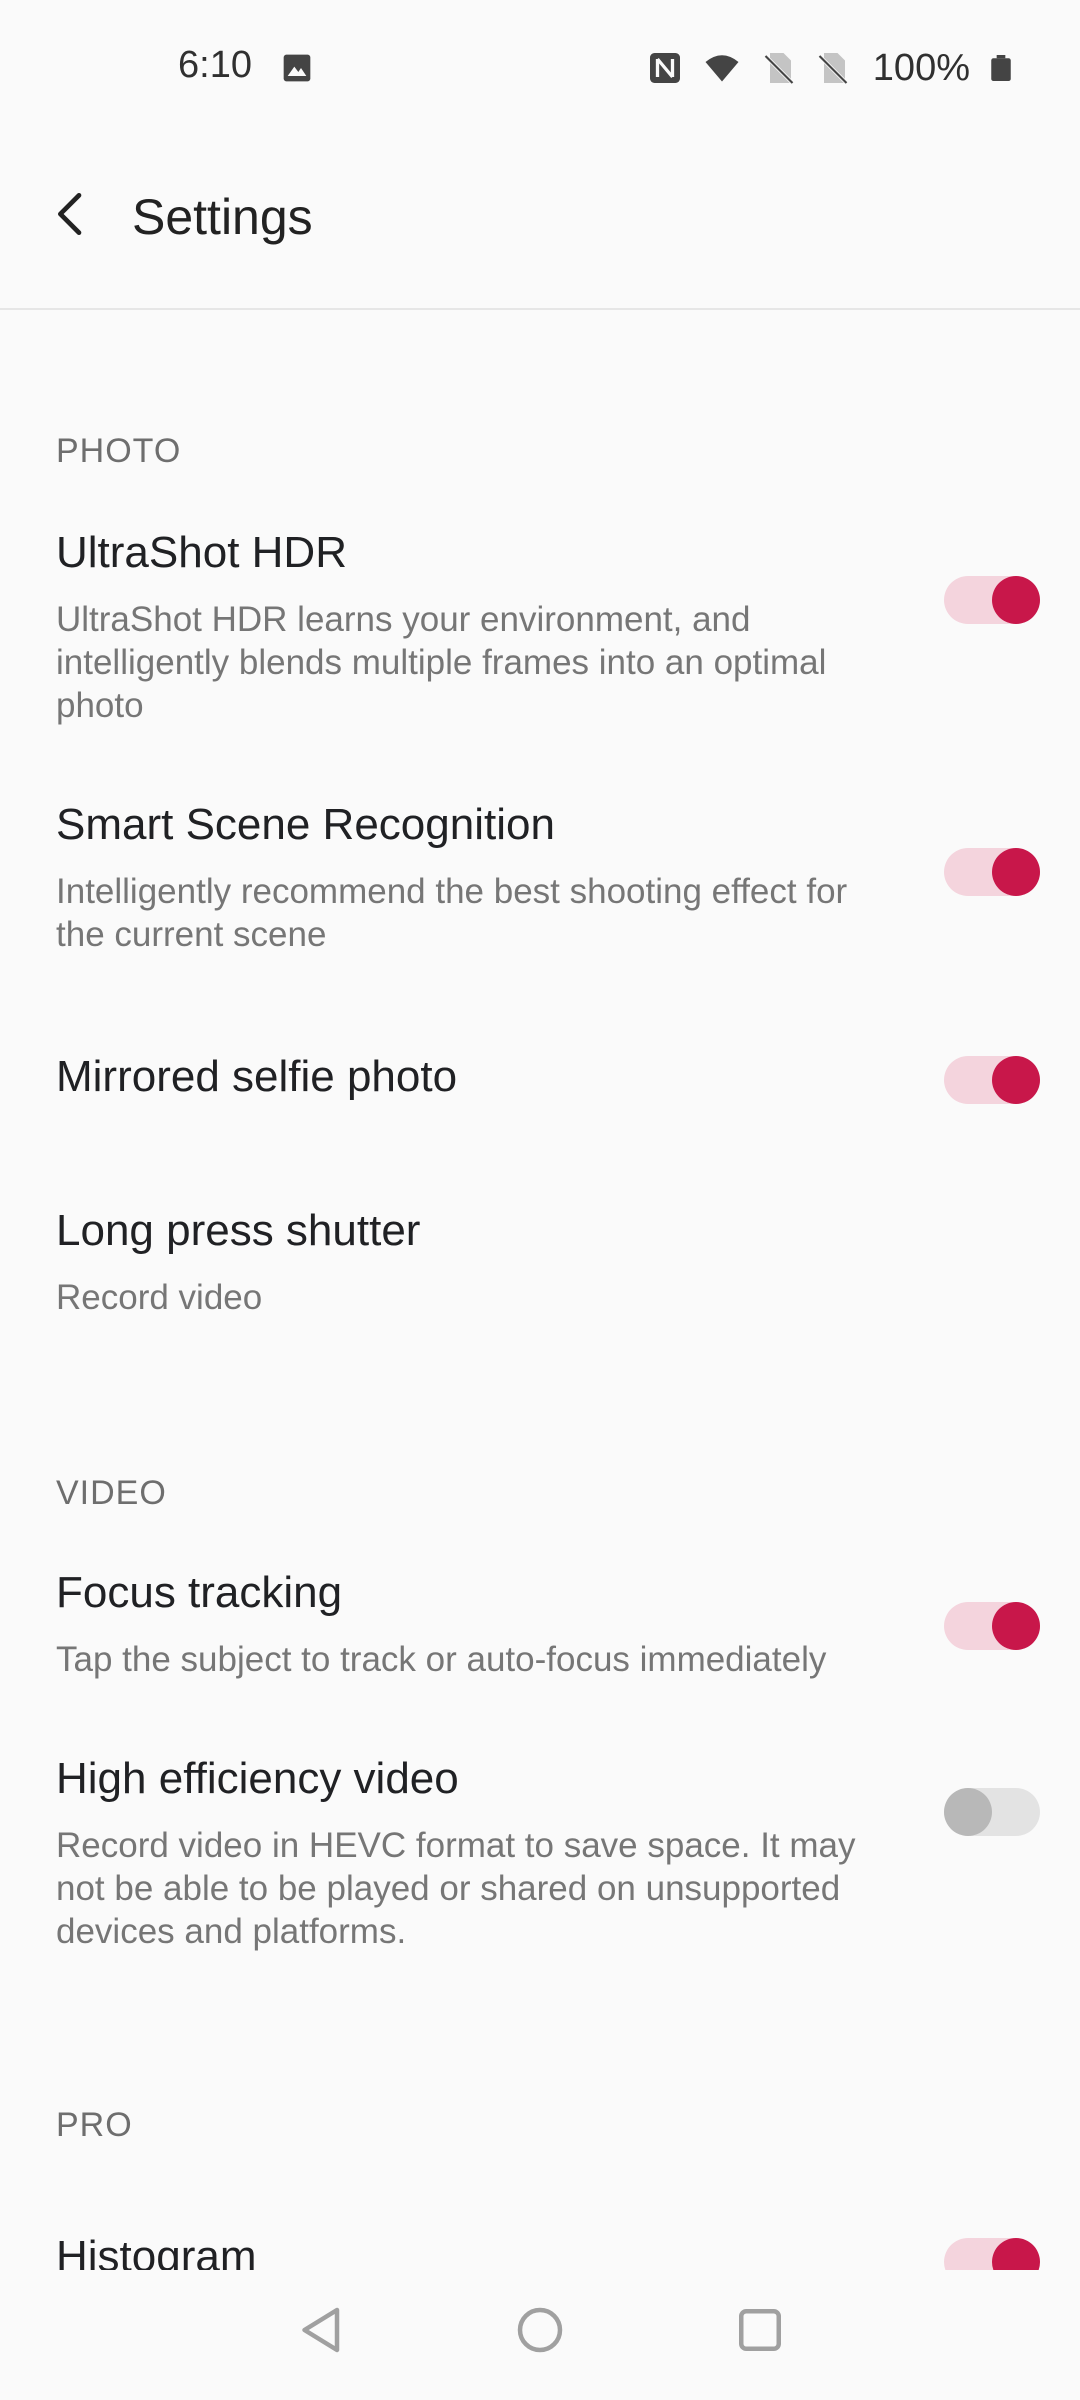 The image size is (1080, 2400). I want to click on status-bar: 6:10 100%, so click(540, 68).